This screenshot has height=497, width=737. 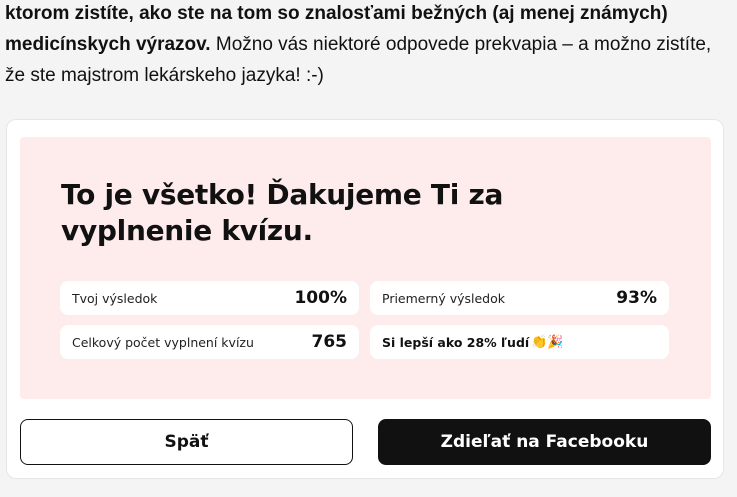 I want to click on average-score-label: Priemerný výsledok, so click(x=443, y=298).